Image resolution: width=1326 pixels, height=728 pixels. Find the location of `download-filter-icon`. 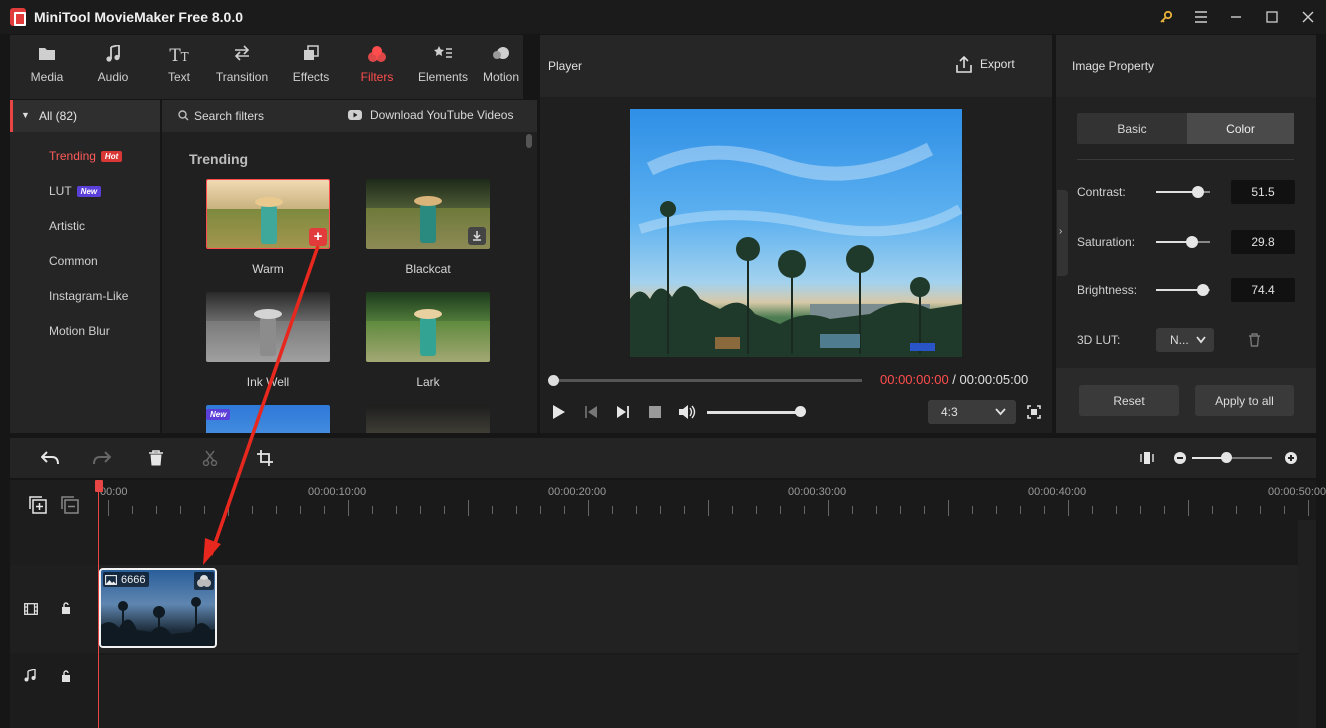

download-filter-icon is located at coordinates (477, 236).